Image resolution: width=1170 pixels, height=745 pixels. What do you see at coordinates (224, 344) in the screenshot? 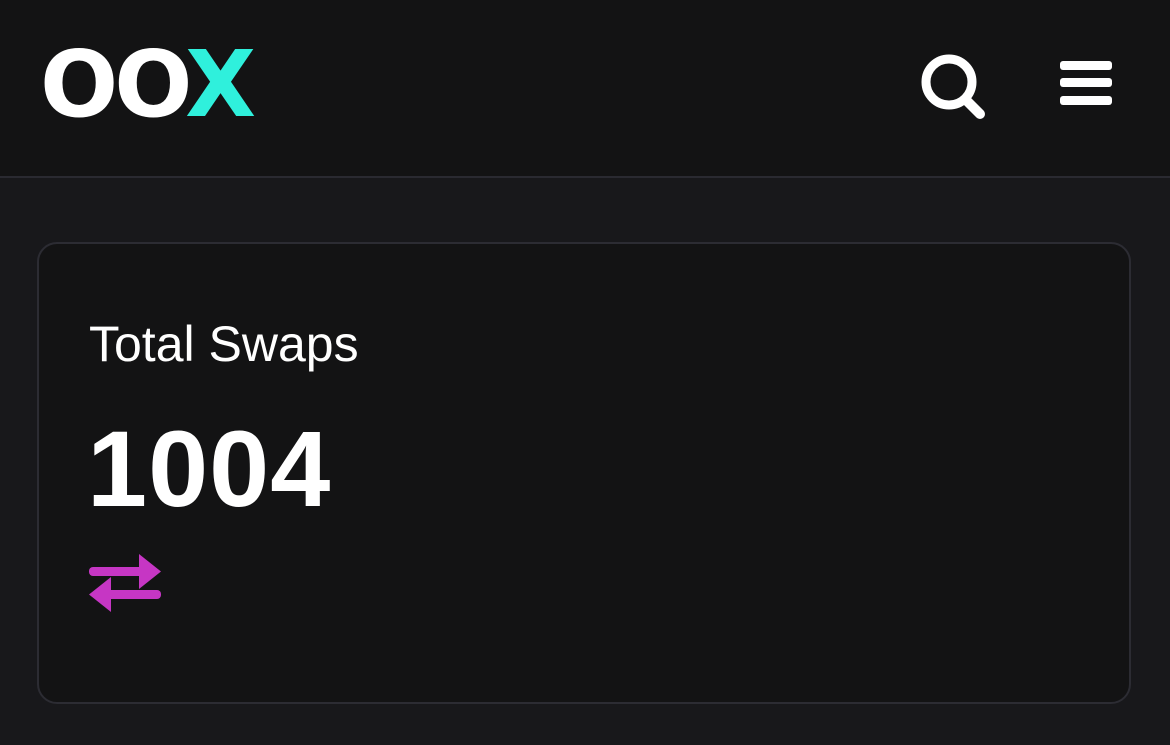
I see `card-title: Total Swaps` at bounding box center [224, 344].